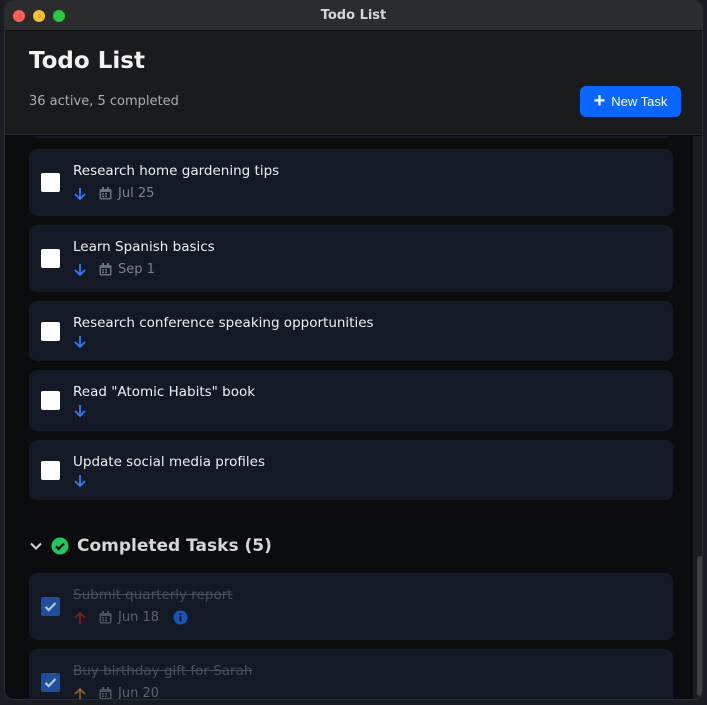 This screenshot has height=705, width=707. I want to click on task-due-date: Sep 1, so click(136, 269).